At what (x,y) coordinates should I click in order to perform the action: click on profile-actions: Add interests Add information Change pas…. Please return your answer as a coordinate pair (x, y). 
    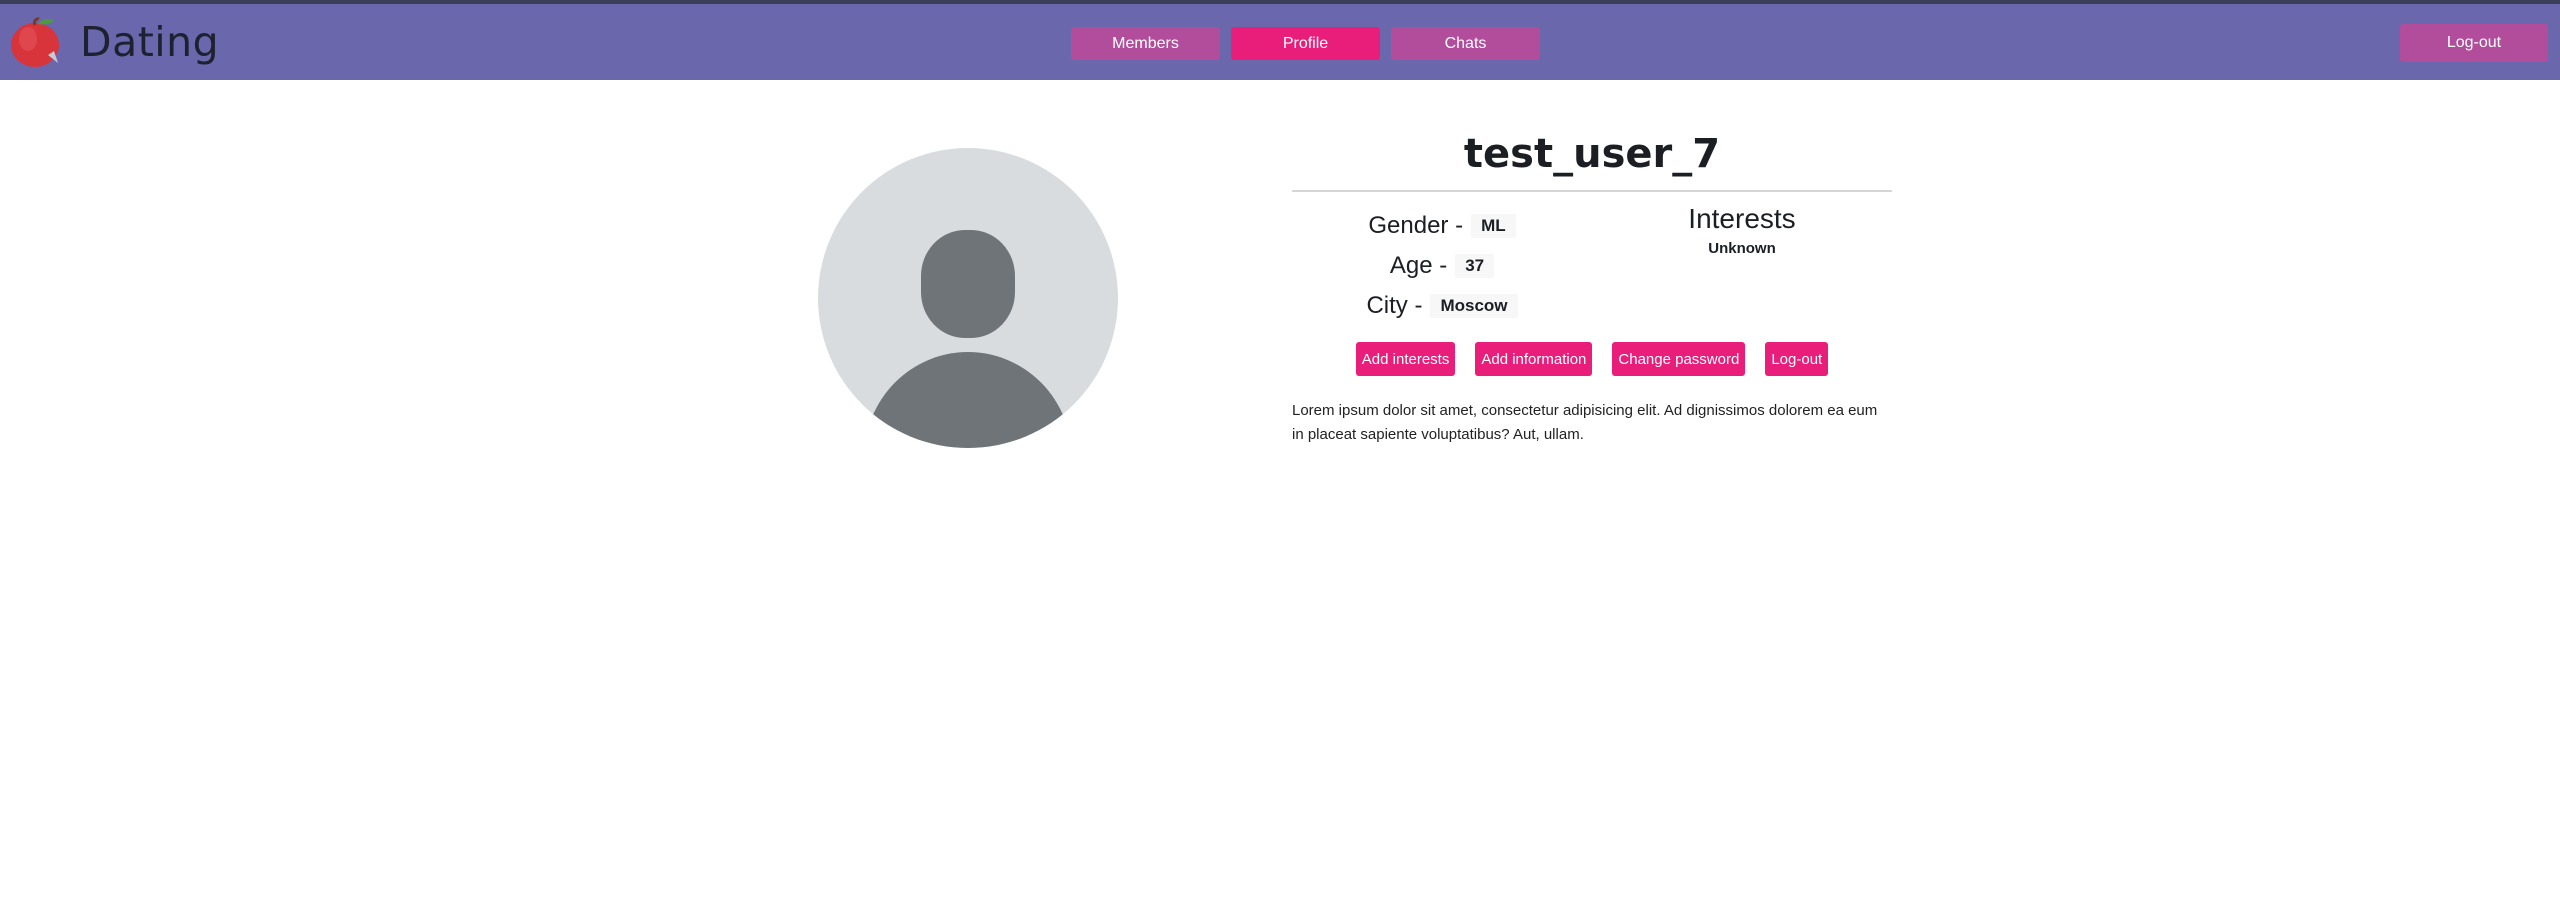
    Looking at the image, I should click on (1592, 359).